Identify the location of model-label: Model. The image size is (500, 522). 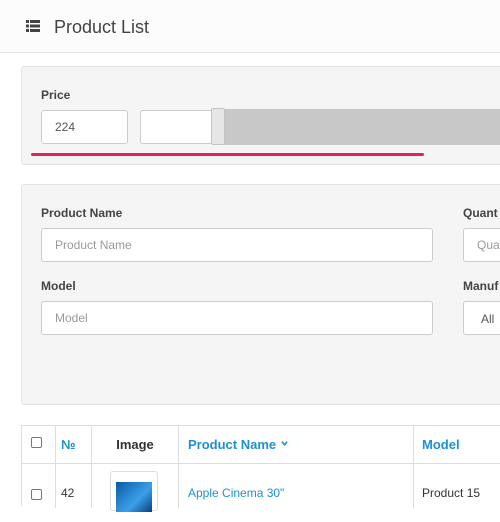
(58, 286).